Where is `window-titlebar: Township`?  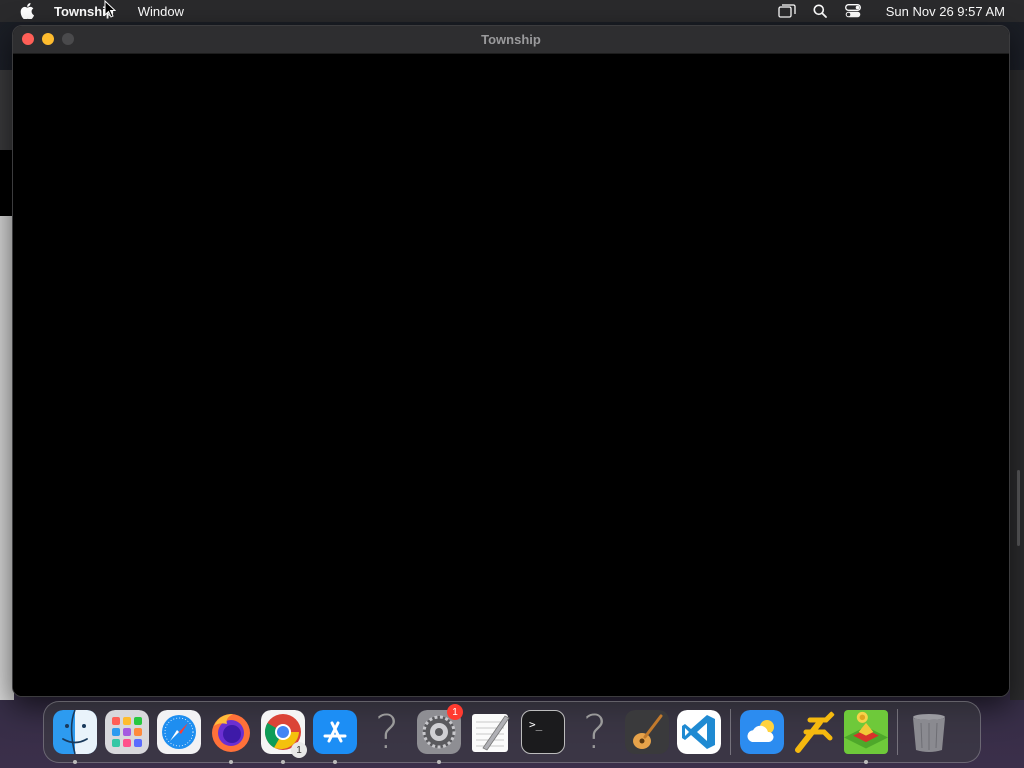 window-titlebar: Township is located at coordinates (511, 40).